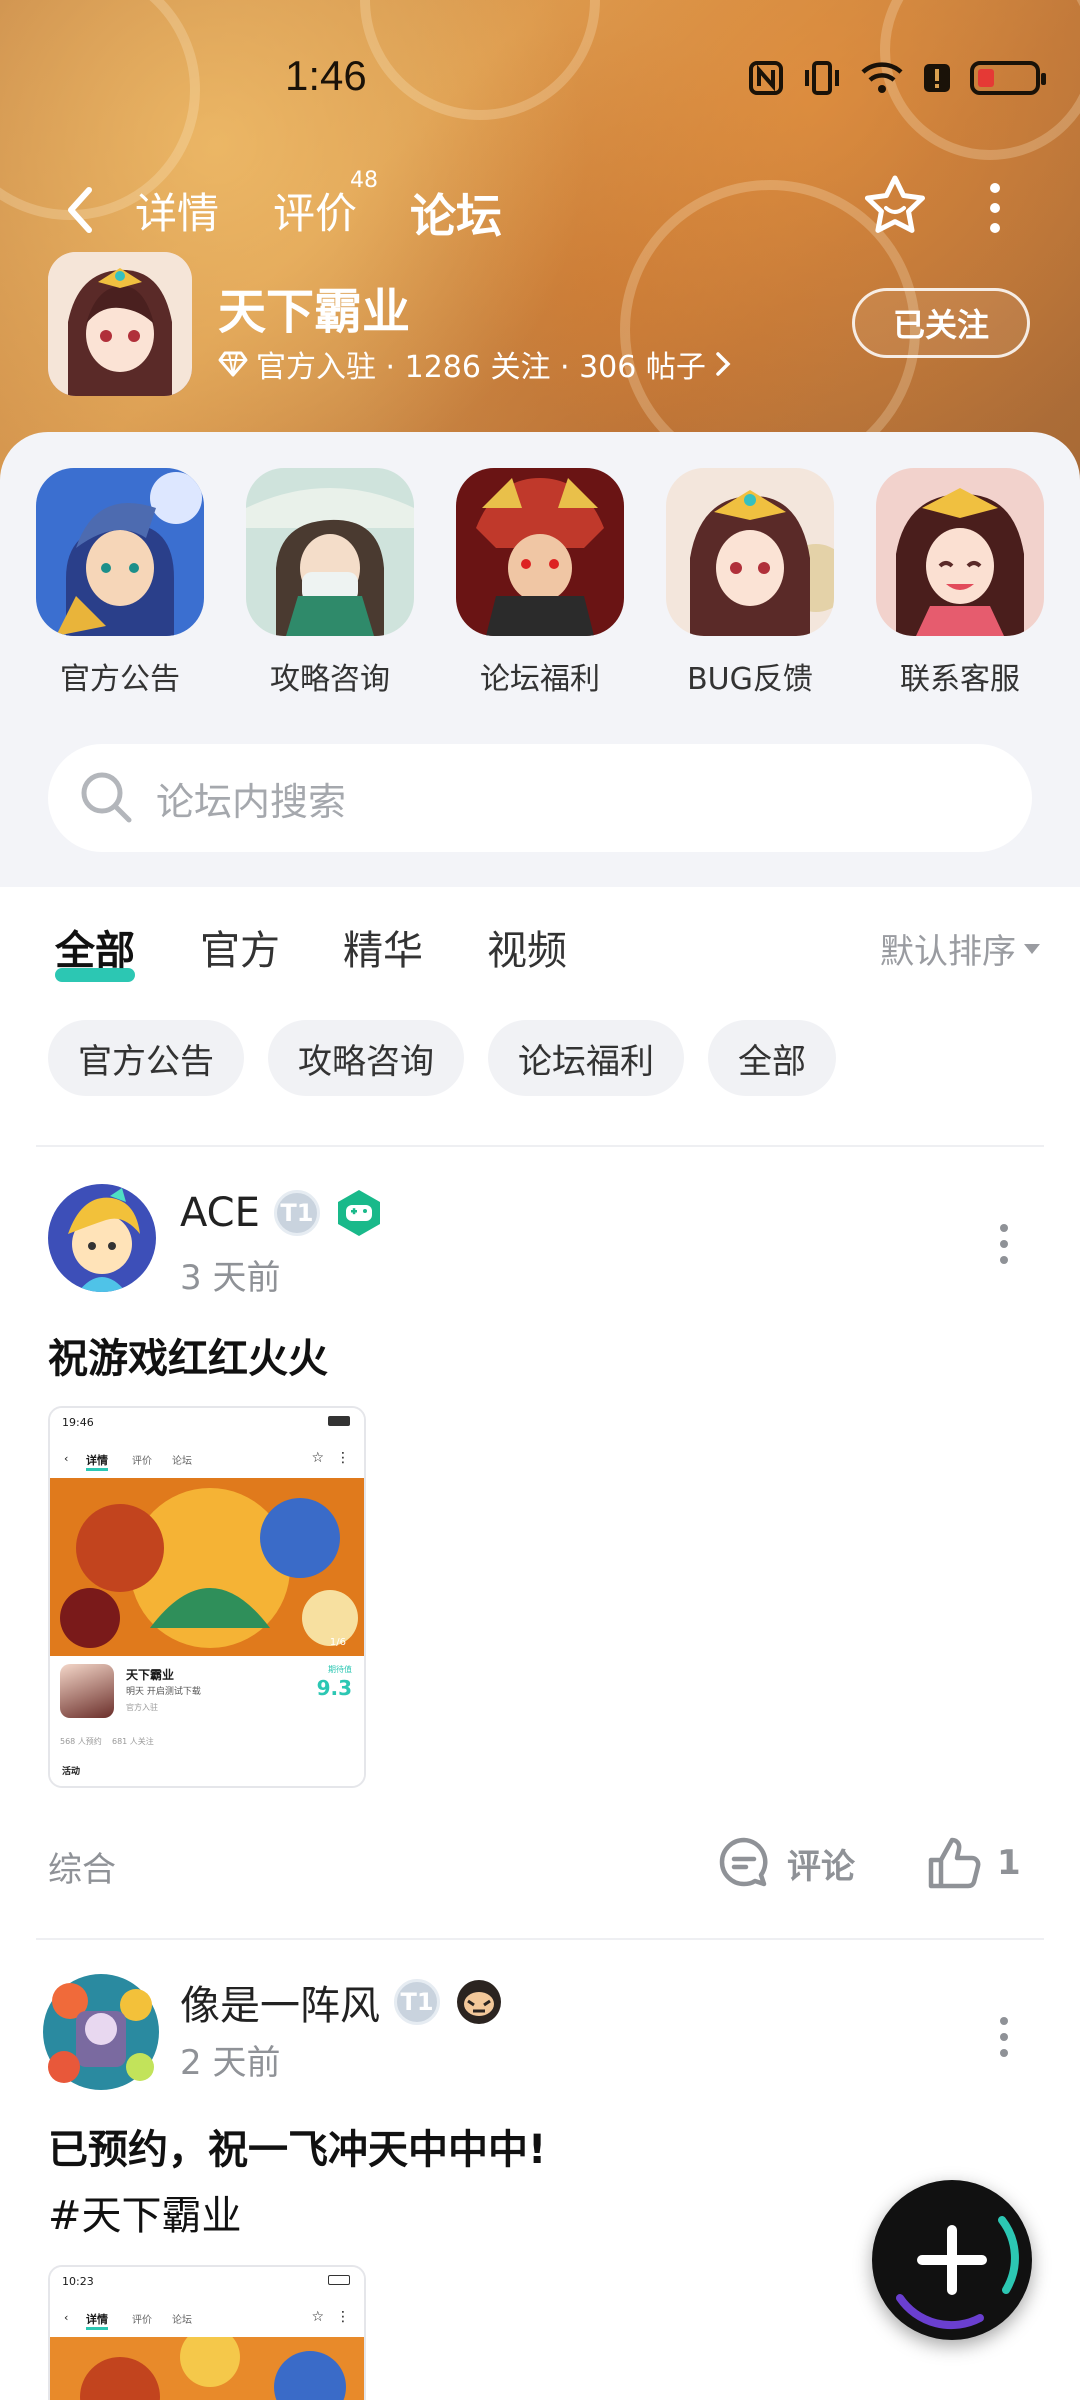 The width and height of the screenshot is (1080, 2400). Describe the element at coordinates (540, 210) in the screenshot. I see `top-nav: 详情 评价 48 论坛` at that location.